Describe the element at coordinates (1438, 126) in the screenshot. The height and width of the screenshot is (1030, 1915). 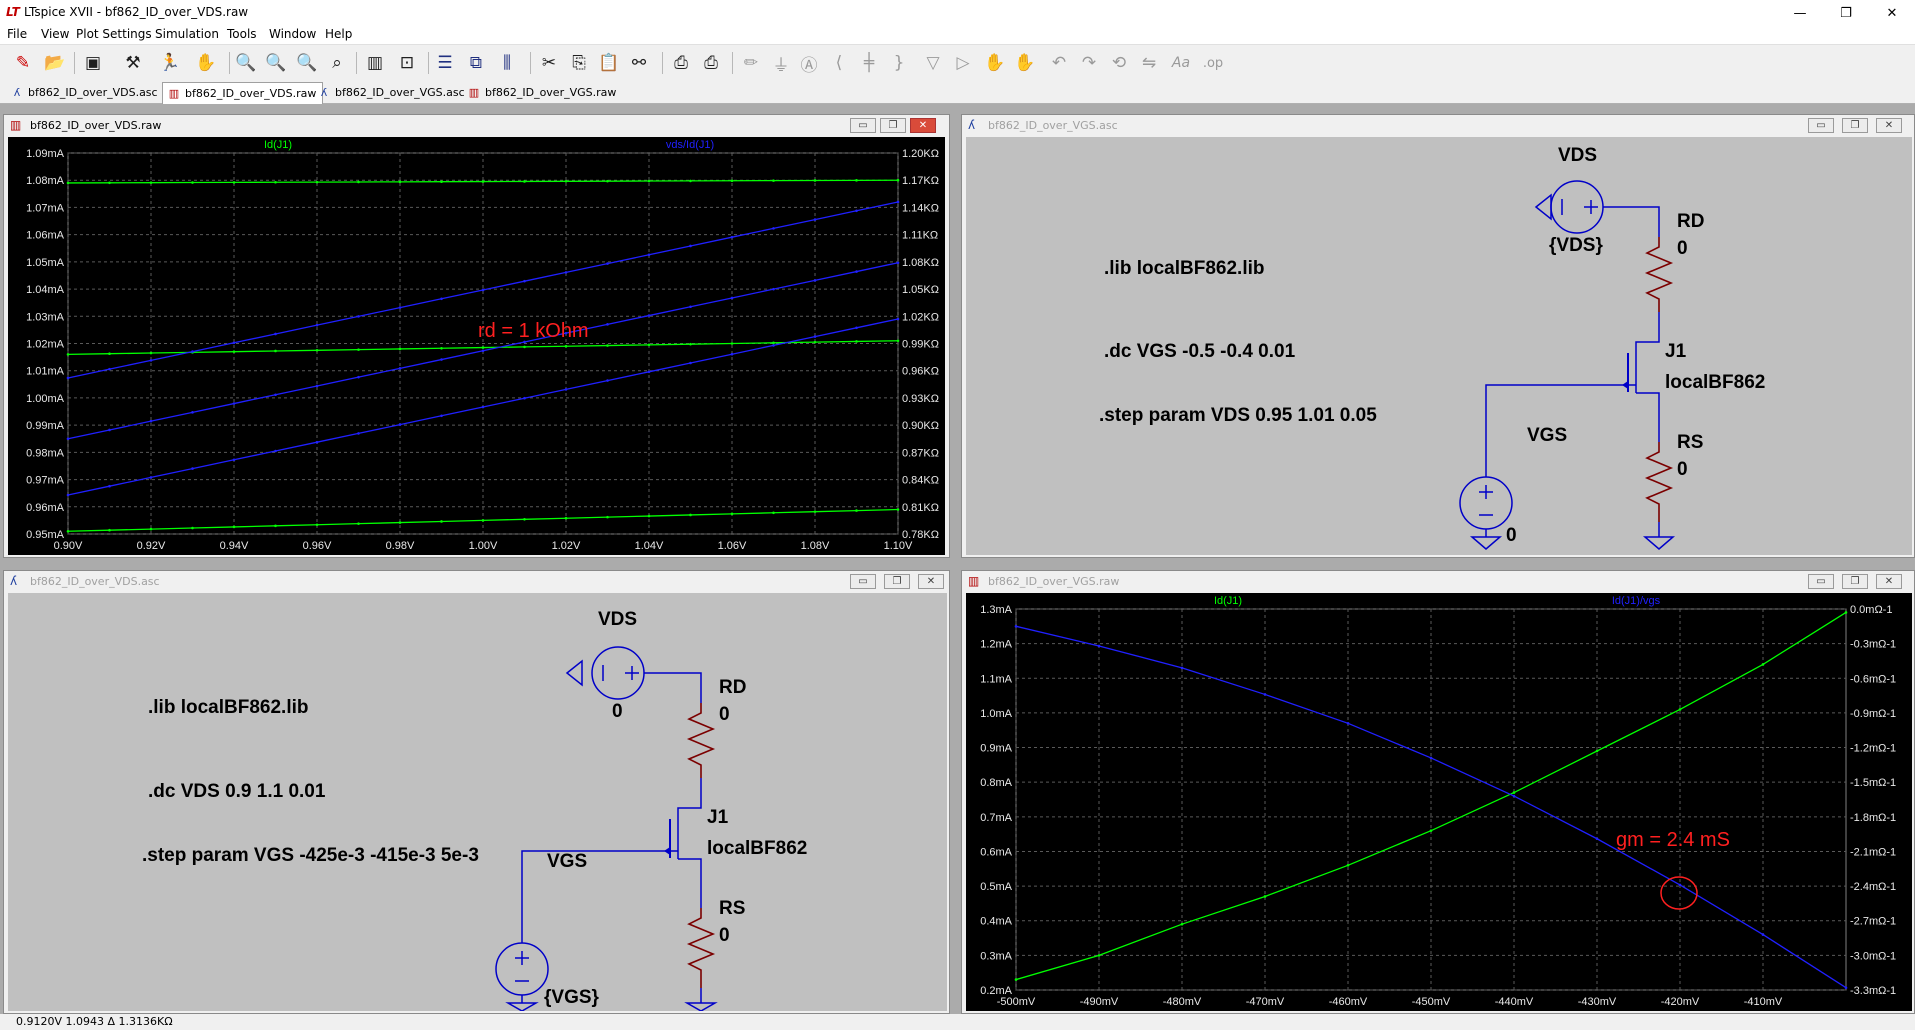
I see `window-titlebar: ʎ bf862_ID_over_VGS.asc ▭ ❐ ✕` at that location.